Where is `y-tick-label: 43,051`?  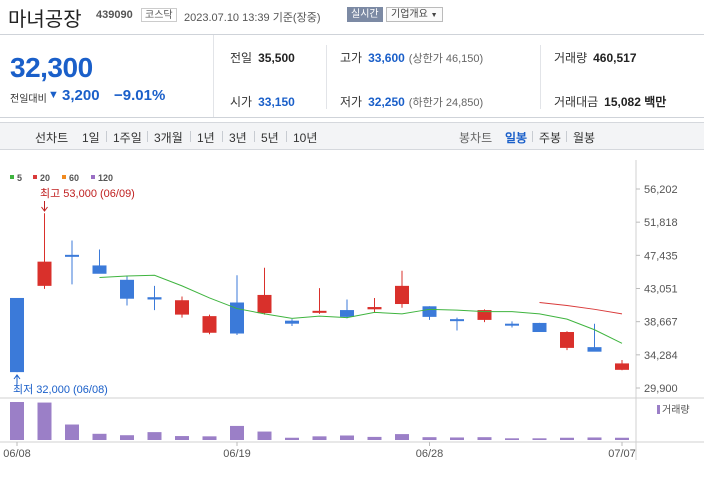
y-tick-label: 43,051 is located at coordinates (661, 290).